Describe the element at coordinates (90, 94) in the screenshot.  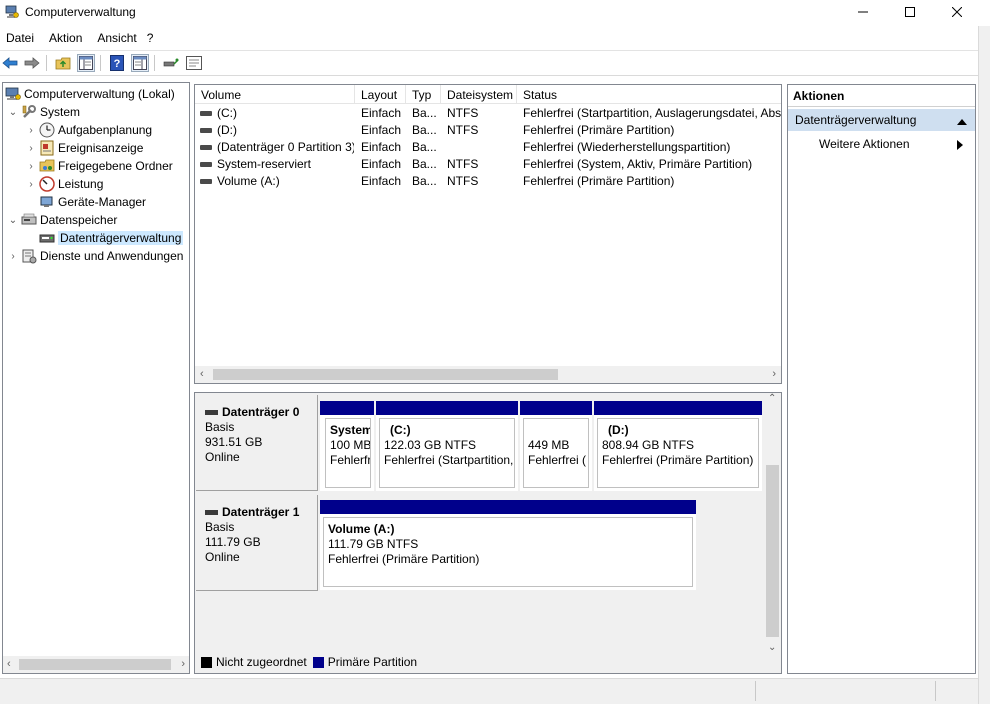
I see `tree-item-computerverwaltung: Computerverwaltung (Lokal)` at that location.